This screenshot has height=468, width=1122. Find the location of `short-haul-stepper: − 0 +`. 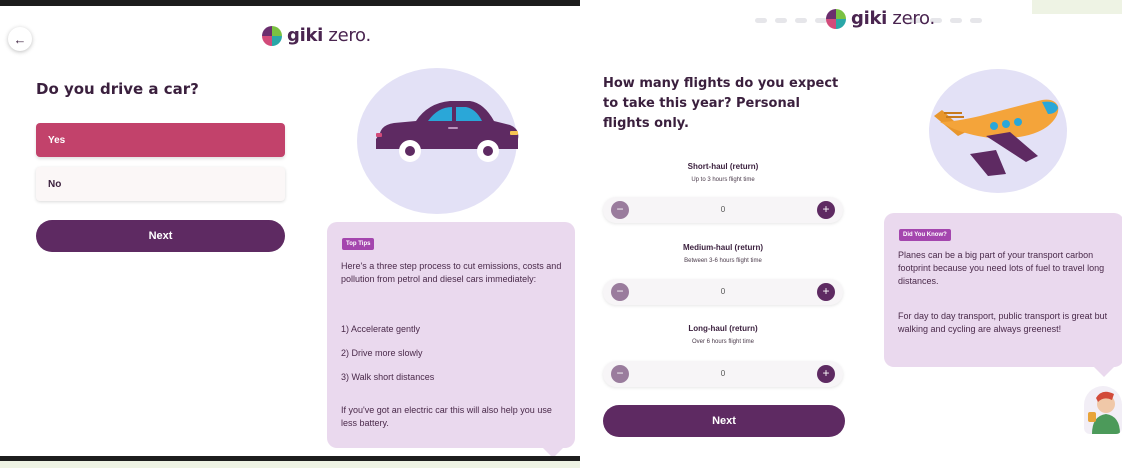

short-haul-stepper: − 0 + is located at coordinates (723, 210).